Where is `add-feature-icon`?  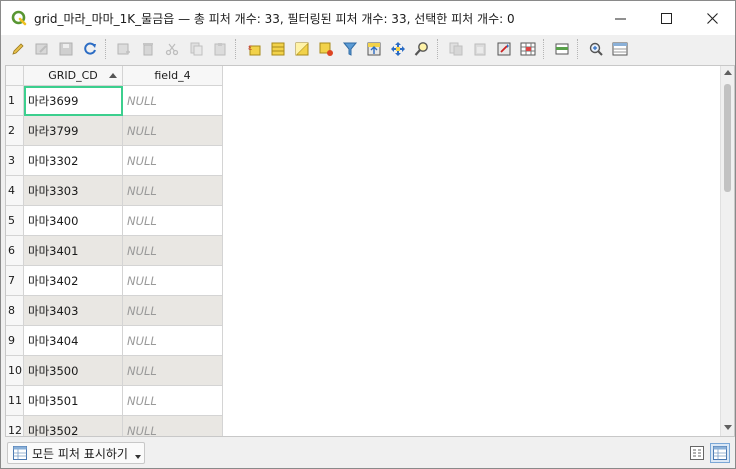
add-feature-icon is located at coordinates (123, 49).